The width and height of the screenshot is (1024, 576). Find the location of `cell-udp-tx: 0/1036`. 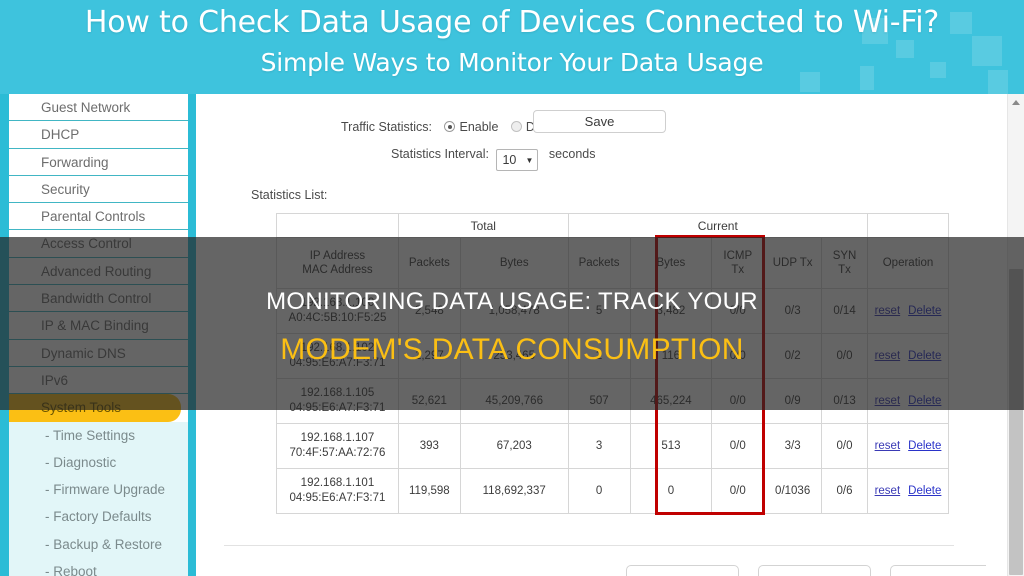

cell-udp-tx: 0/1036 is located at coordinates (793, 491).